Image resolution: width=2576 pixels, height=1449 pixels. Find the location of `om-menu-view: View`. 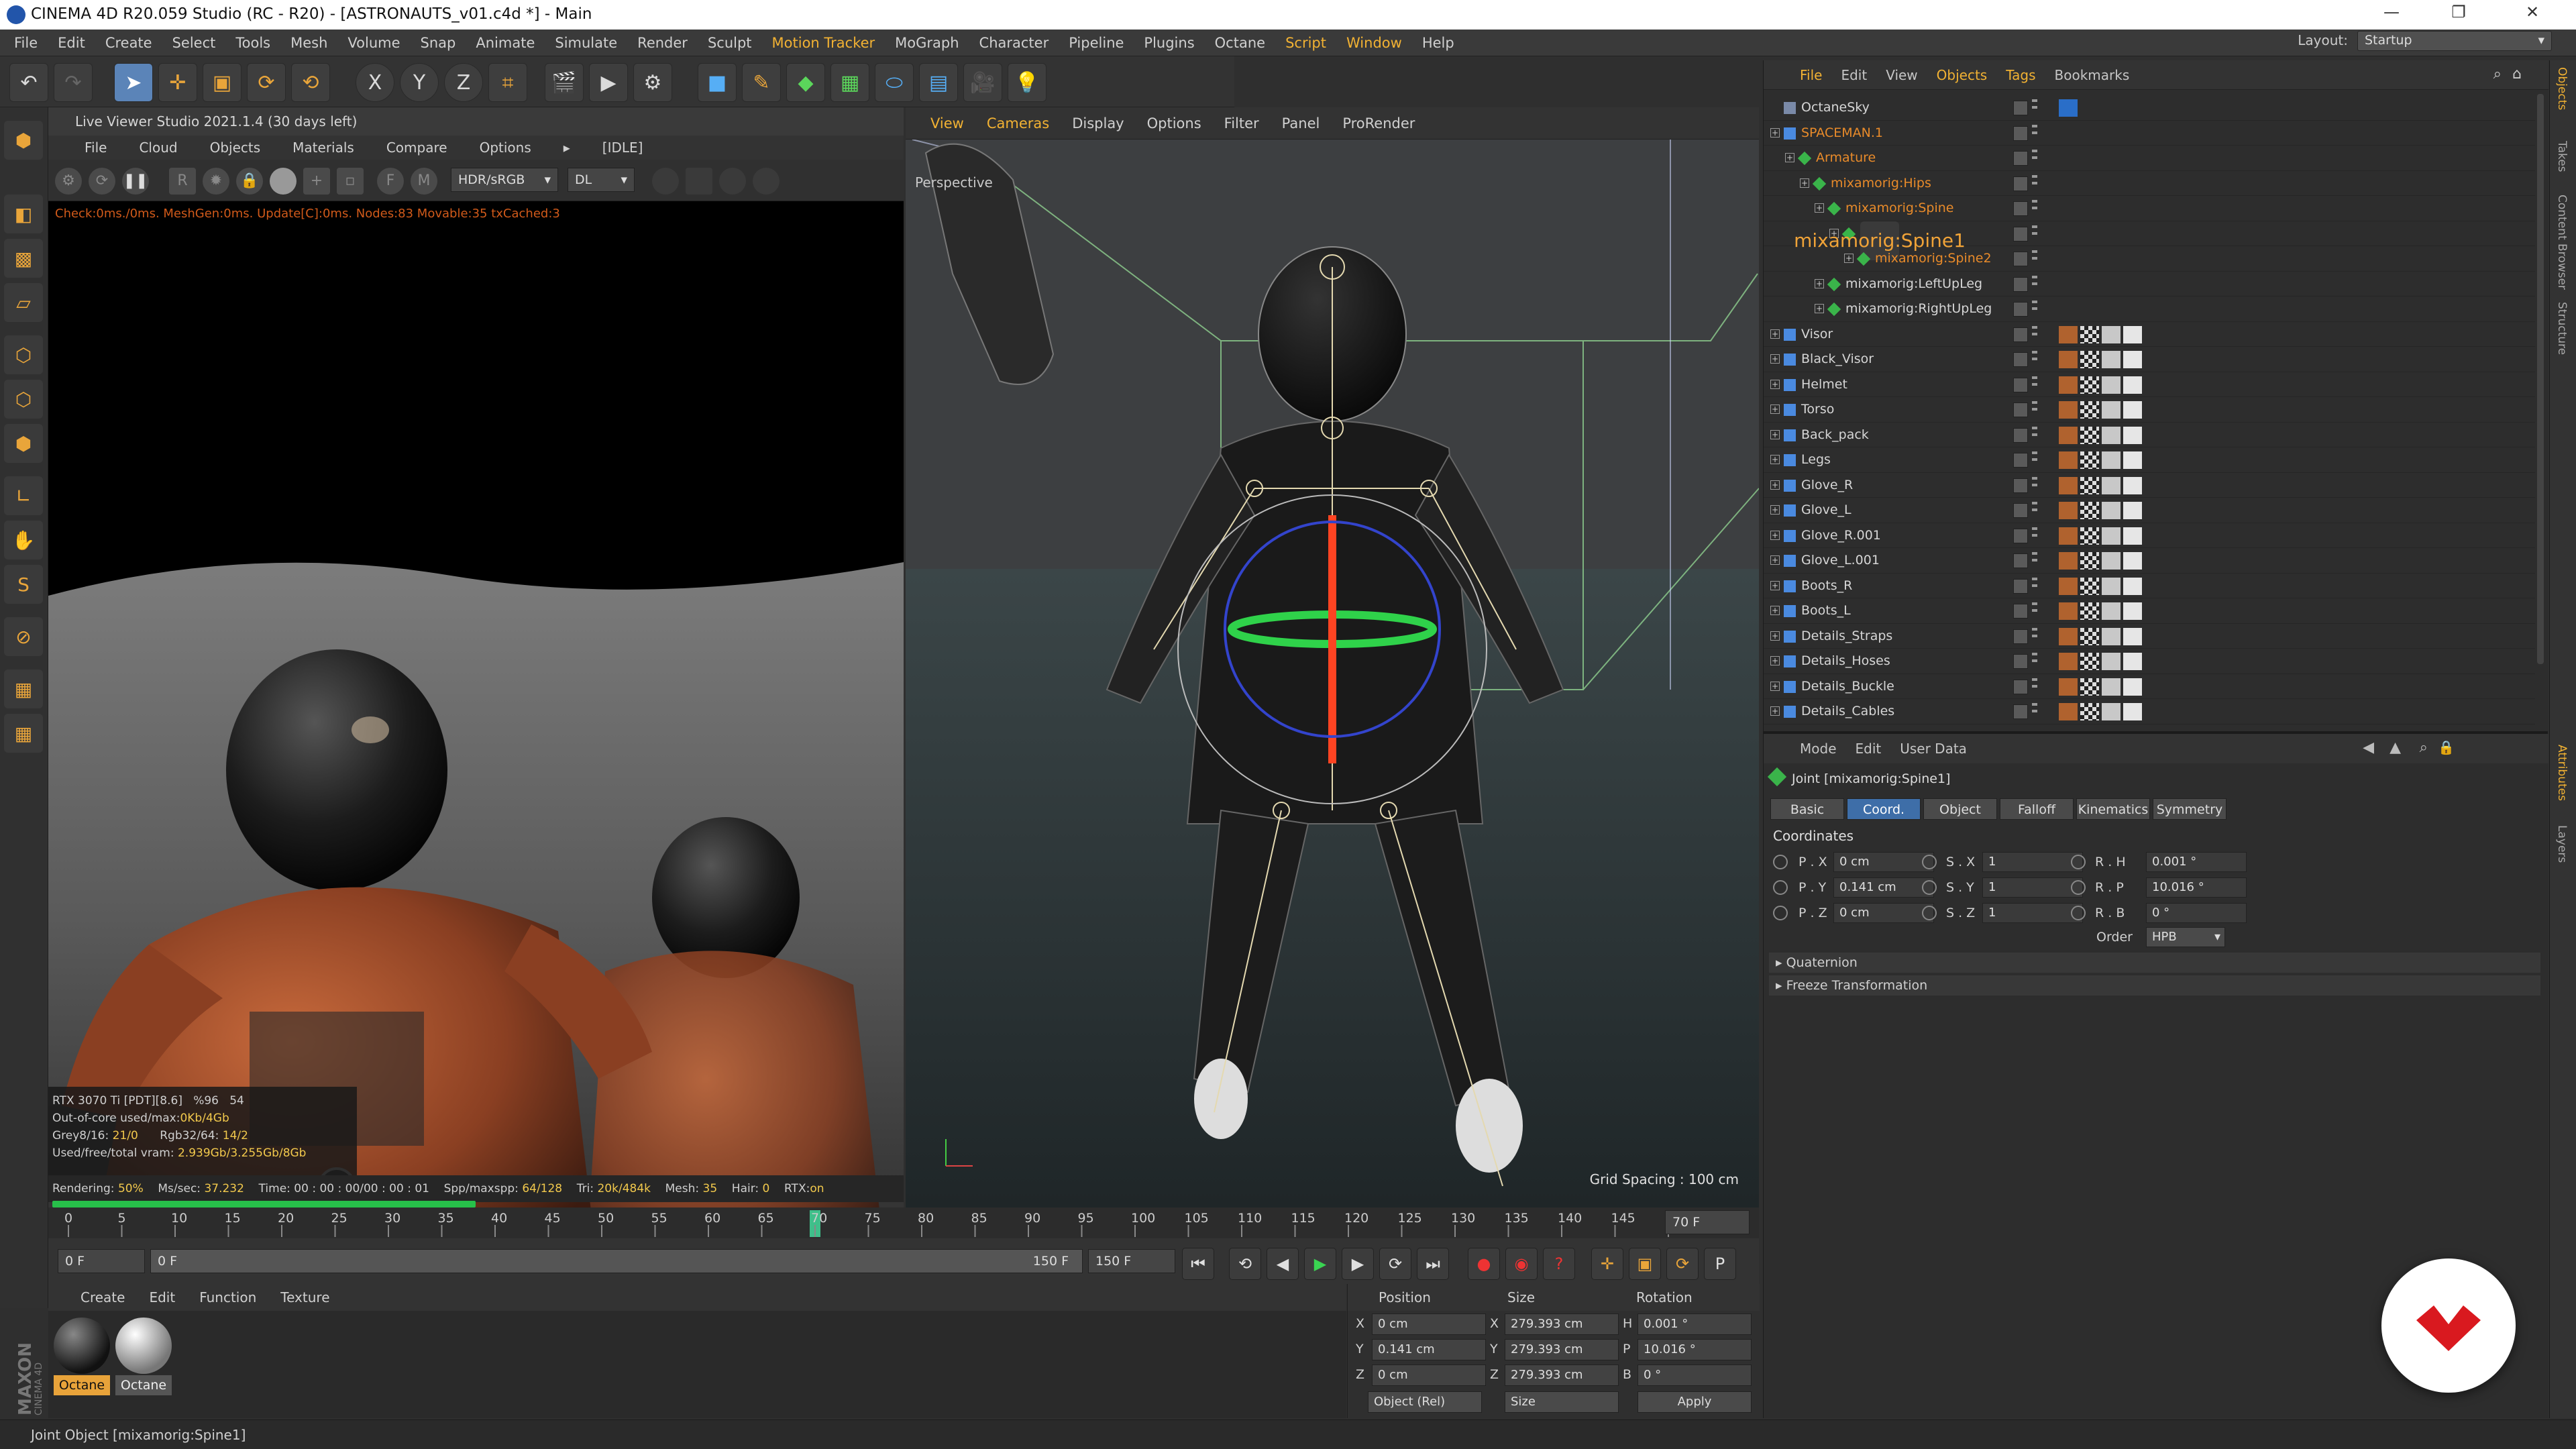

om-menu-view: View is located at coordinates (1901, 75).